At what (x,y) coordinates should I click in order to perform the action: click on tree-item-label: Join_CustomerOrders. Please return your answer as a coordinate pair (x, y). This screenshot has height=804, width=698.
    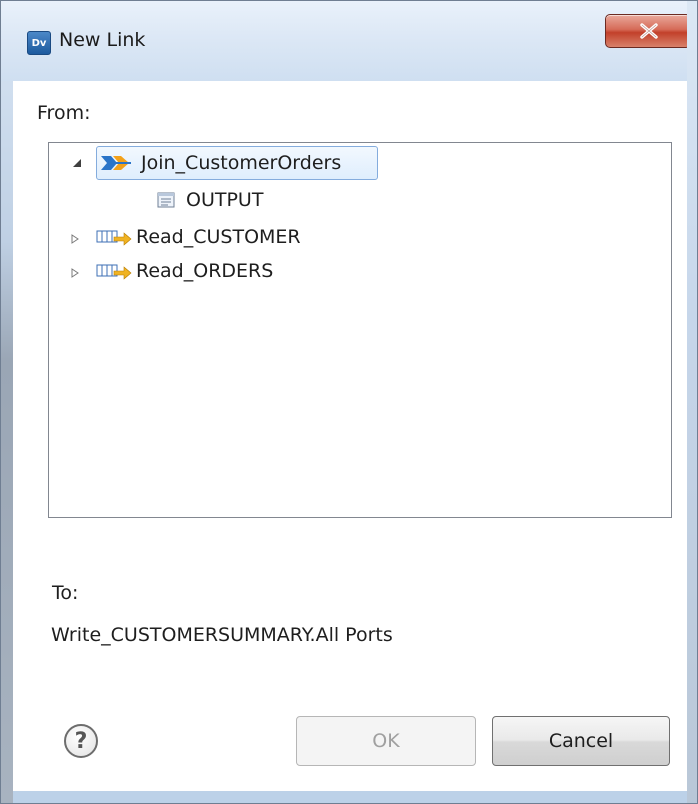
    Looking at the image, I should click on (241, 163).